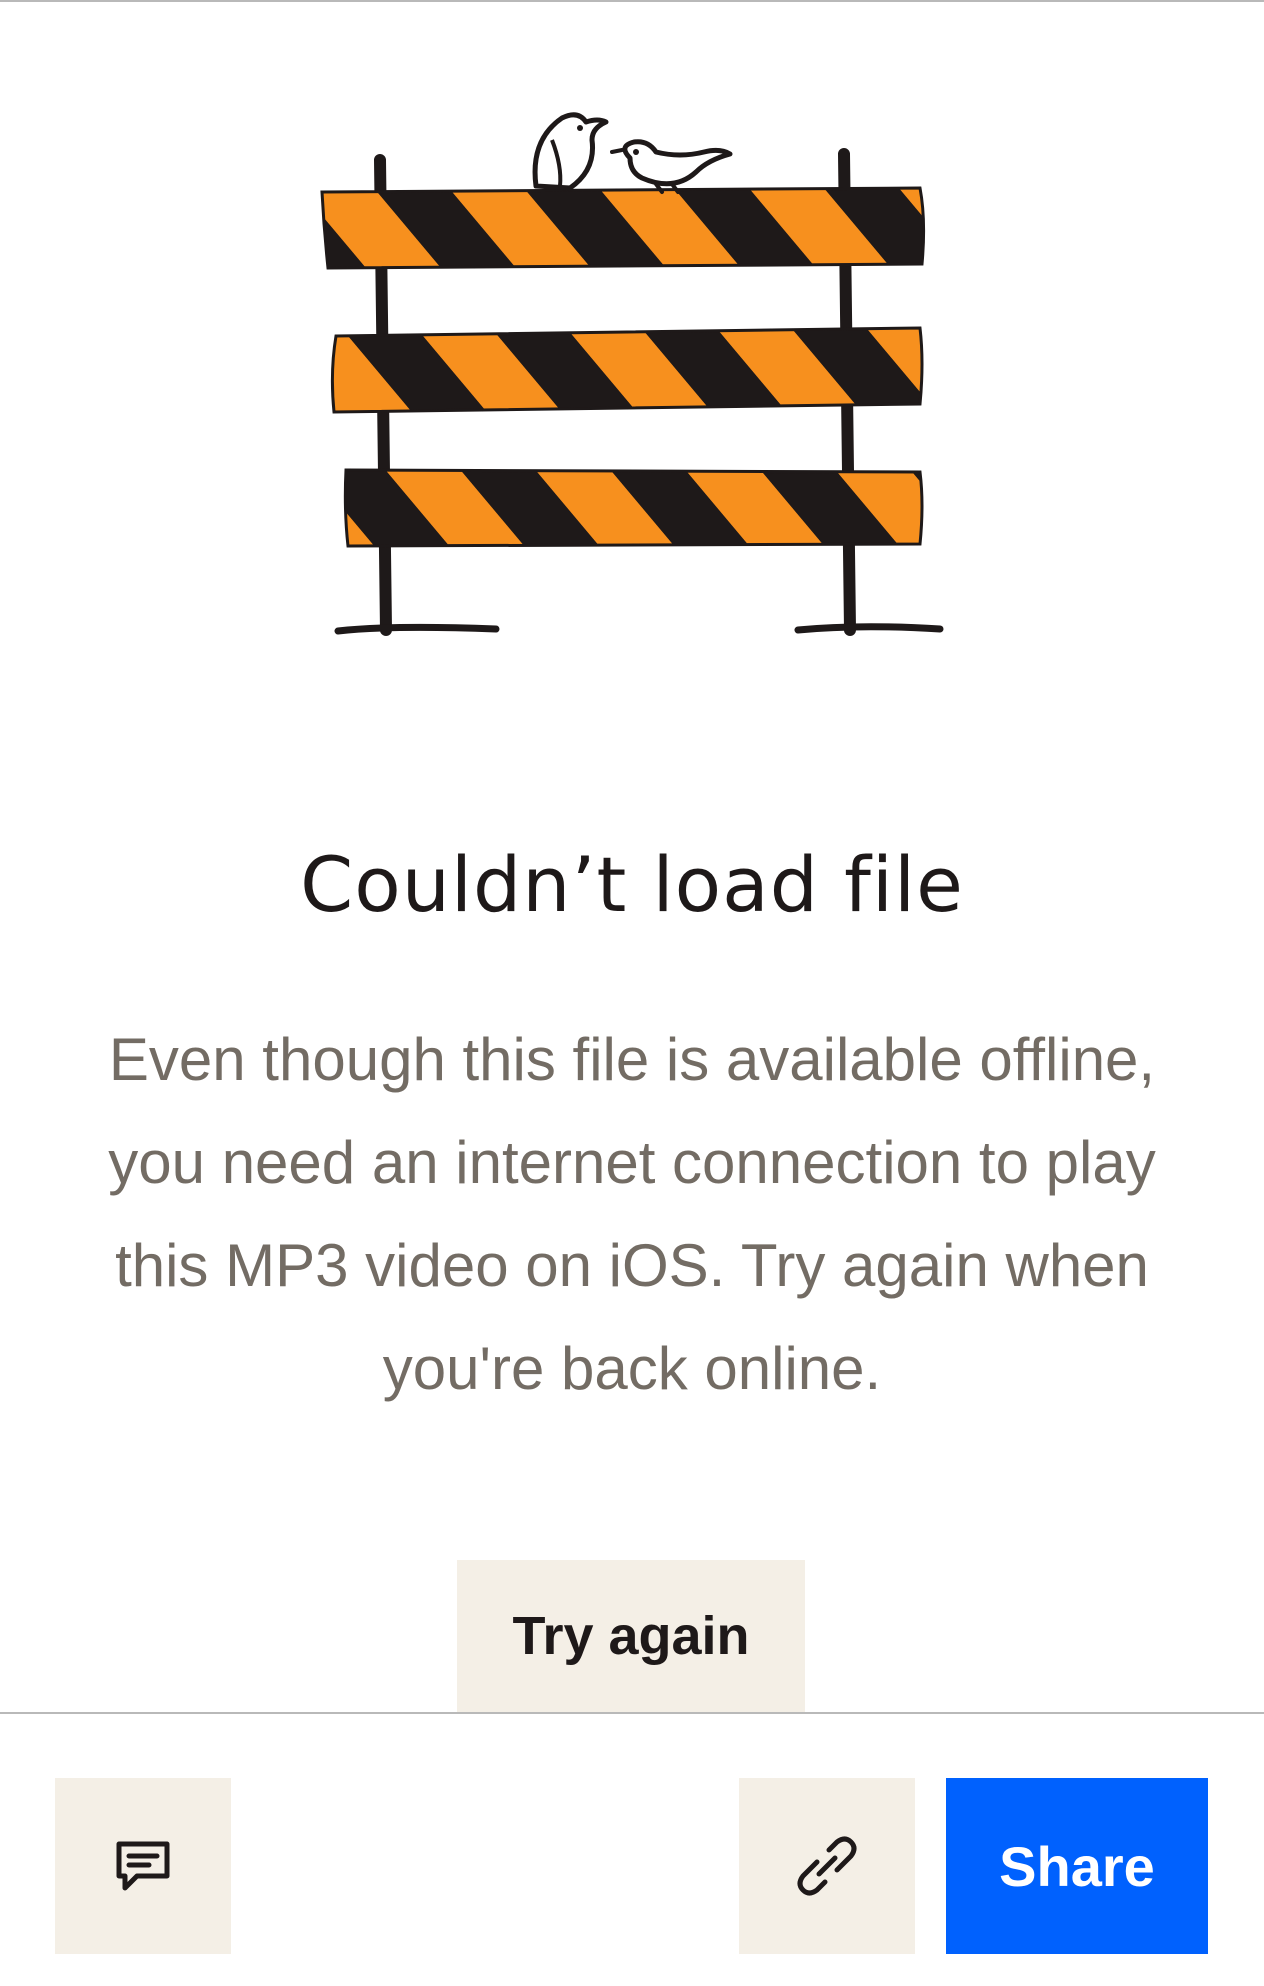 This screenshot has height=1986, width=1264. I want to click on try-again-button: Try again, so click(631, 1636).